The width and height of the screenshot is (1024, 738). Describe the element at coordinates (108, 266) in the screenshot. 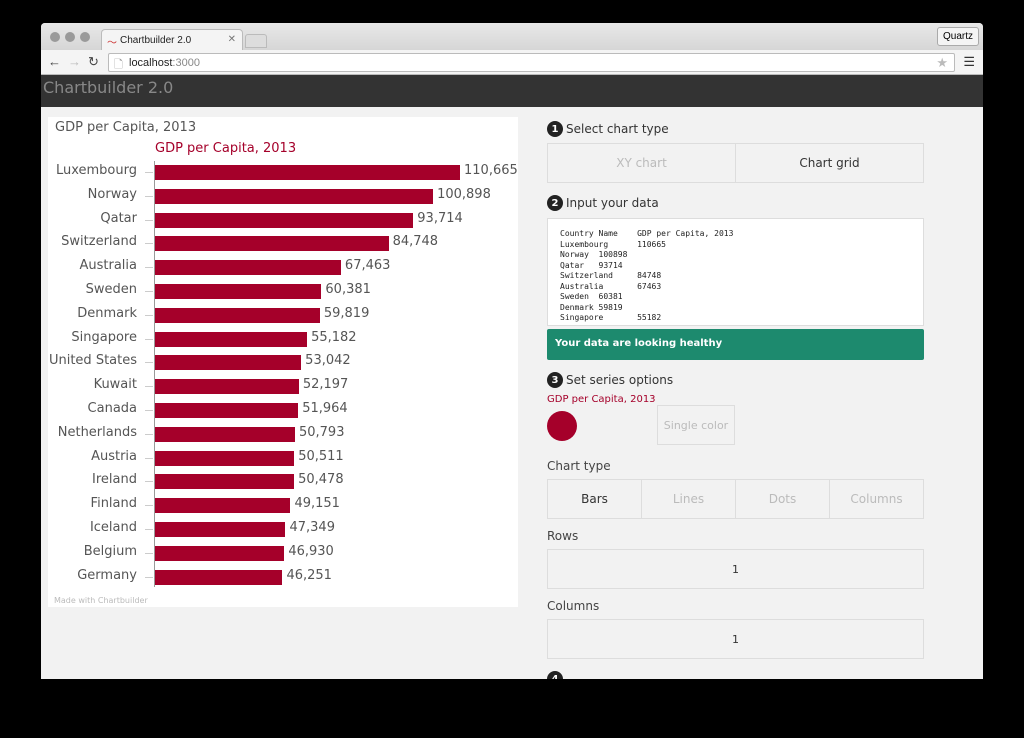

I see `category-label: Australia` at that location.